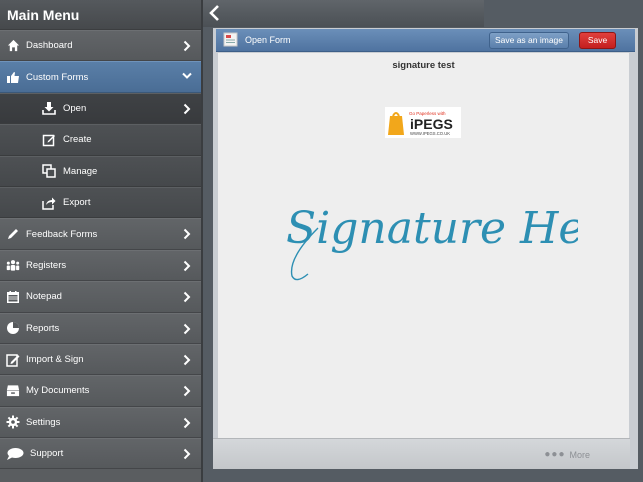 Image resolution: width=643 pixels, height=482 pixels. I want to click on menu-item-label: Create, so click(77, 140).